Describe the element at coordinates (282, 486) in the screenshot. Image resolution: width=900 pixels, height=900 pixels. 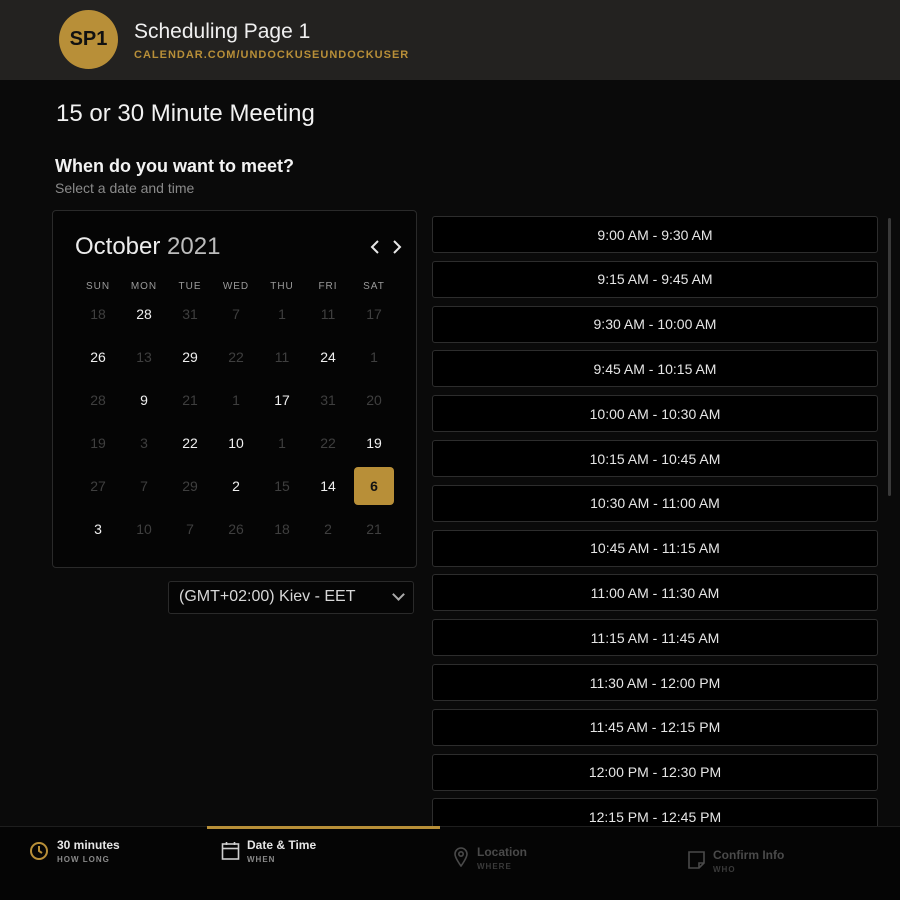
I see `calendar-day: 15` at that location.